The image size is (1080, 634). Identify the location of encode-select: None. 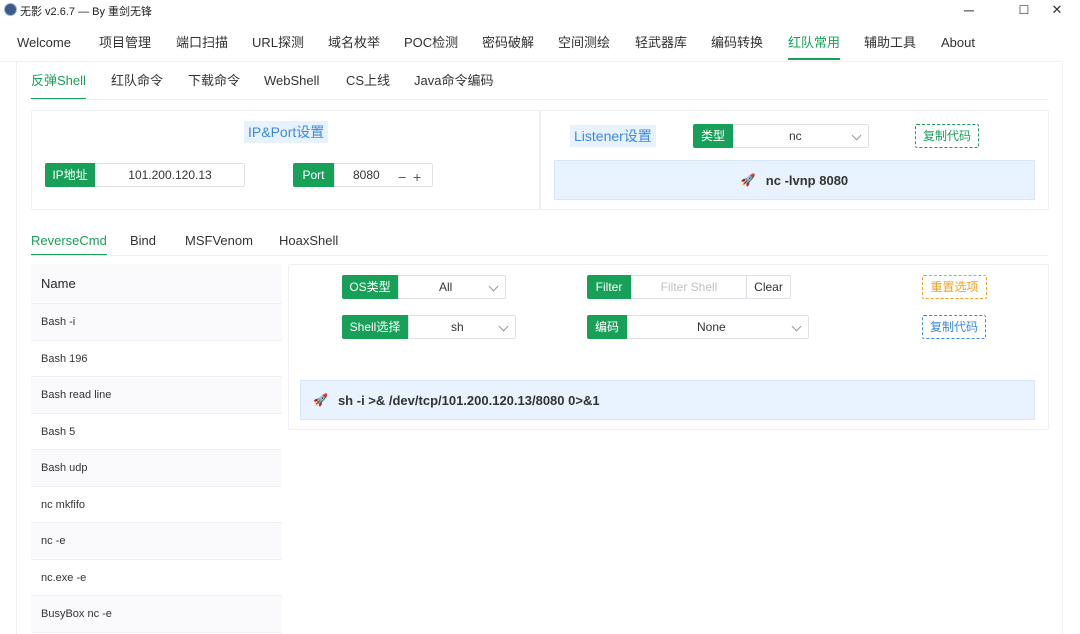
(718, 327).